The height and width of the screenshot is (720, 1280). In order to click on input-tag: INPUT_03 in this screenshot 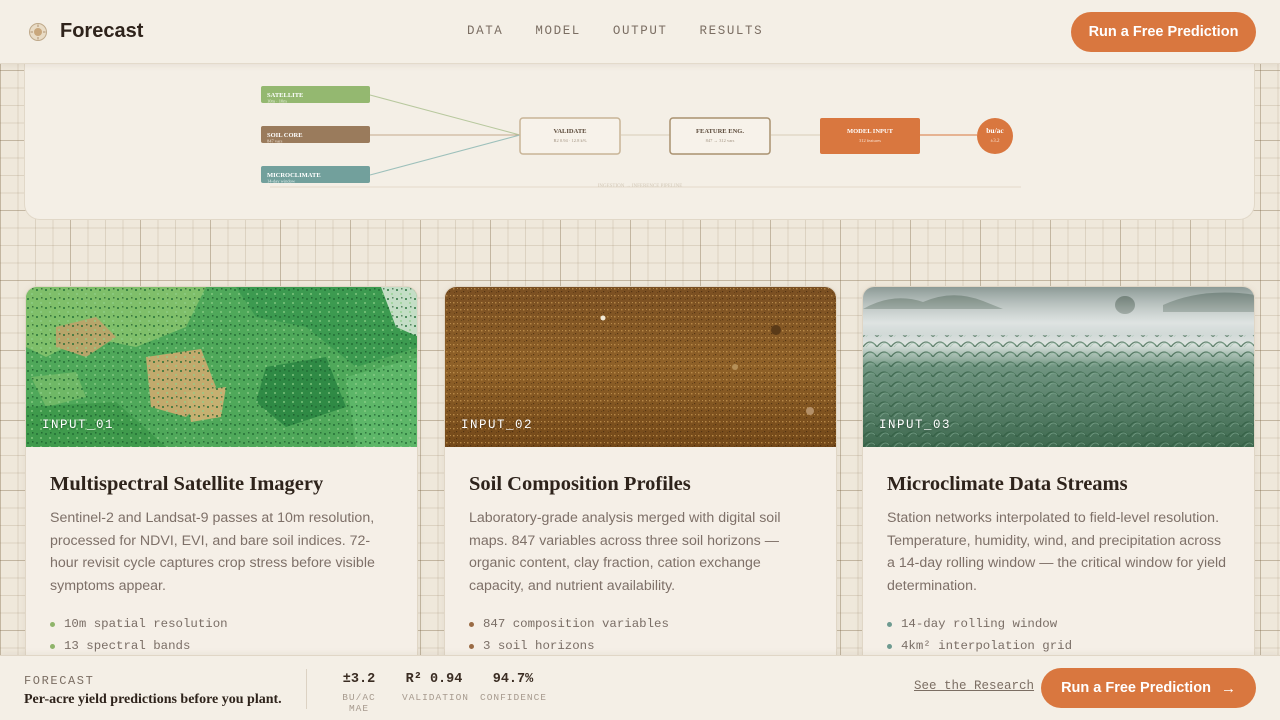, I will do `click(915, 425)`.